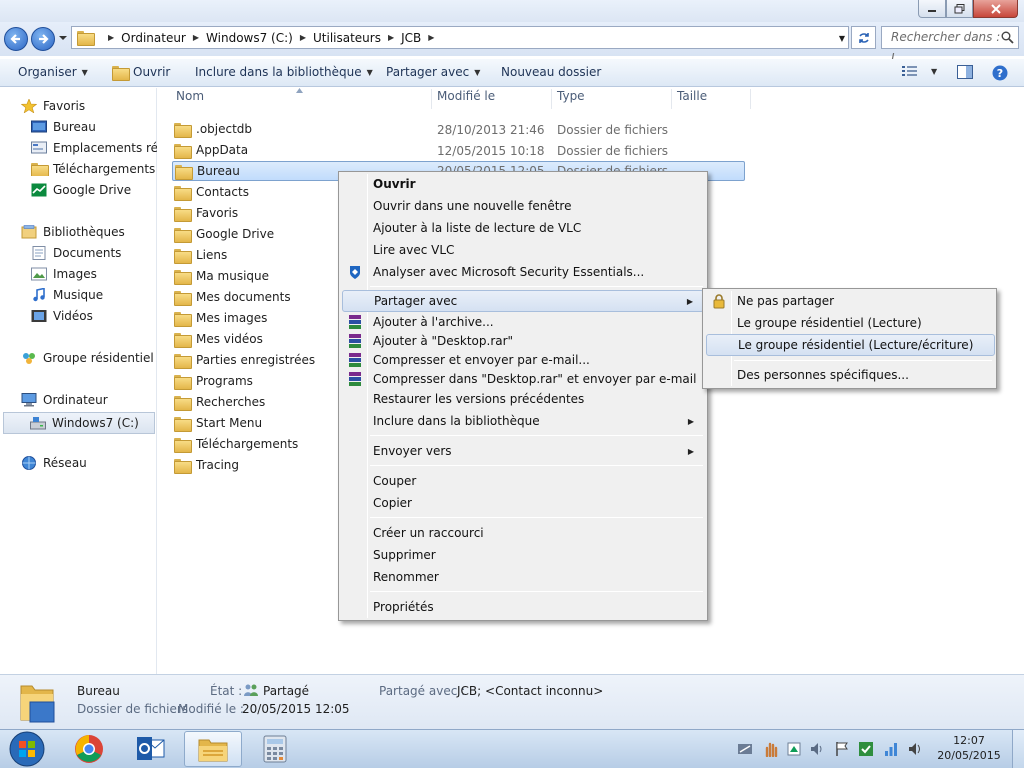 Image resolution: width=1024 pixels, height=768 pixels. What do you see at coordinates (211, 150) in the screenshot?
I see `file-row: AppData` at bounding box center [211, 150].